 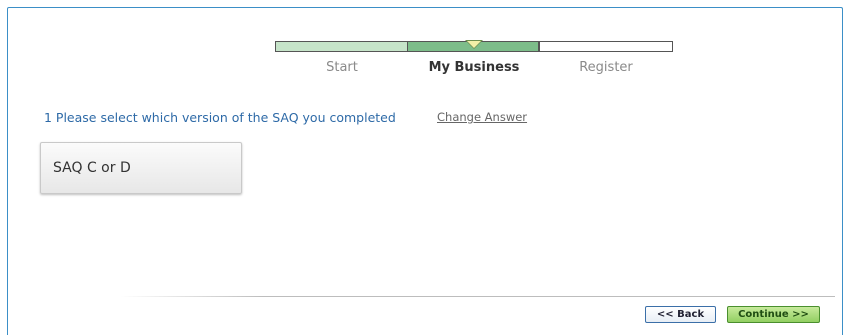 I want to click on current-step-marker-icon, so click(x=474, y=44).